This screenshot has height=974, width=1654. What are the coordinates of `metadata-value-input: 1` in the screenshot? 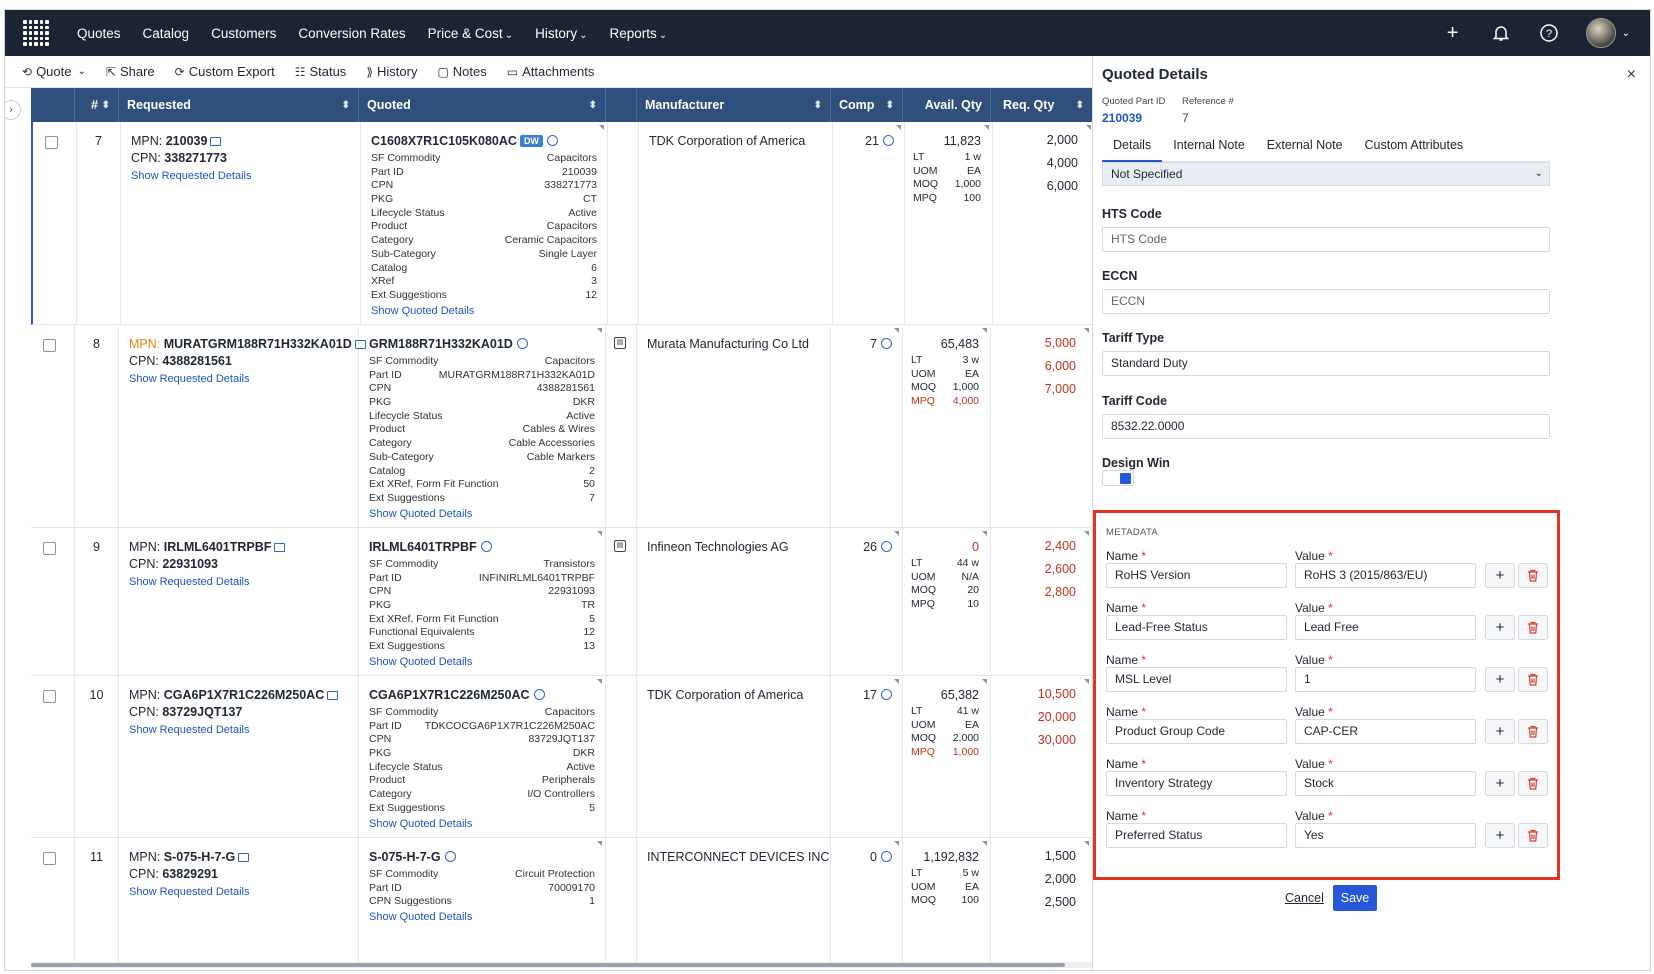 It's located at (1385, 679).